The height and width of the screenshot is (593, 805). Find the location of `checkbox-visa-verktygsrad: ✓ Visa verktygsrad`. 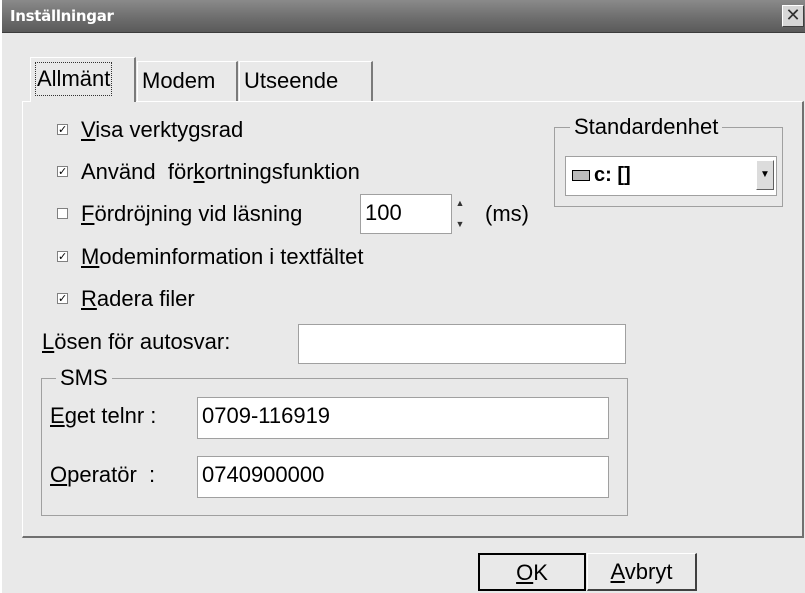

checkbox-visa-verktygsrad: ✓ Visa verktygsrad is located at coordinates (207, 131).